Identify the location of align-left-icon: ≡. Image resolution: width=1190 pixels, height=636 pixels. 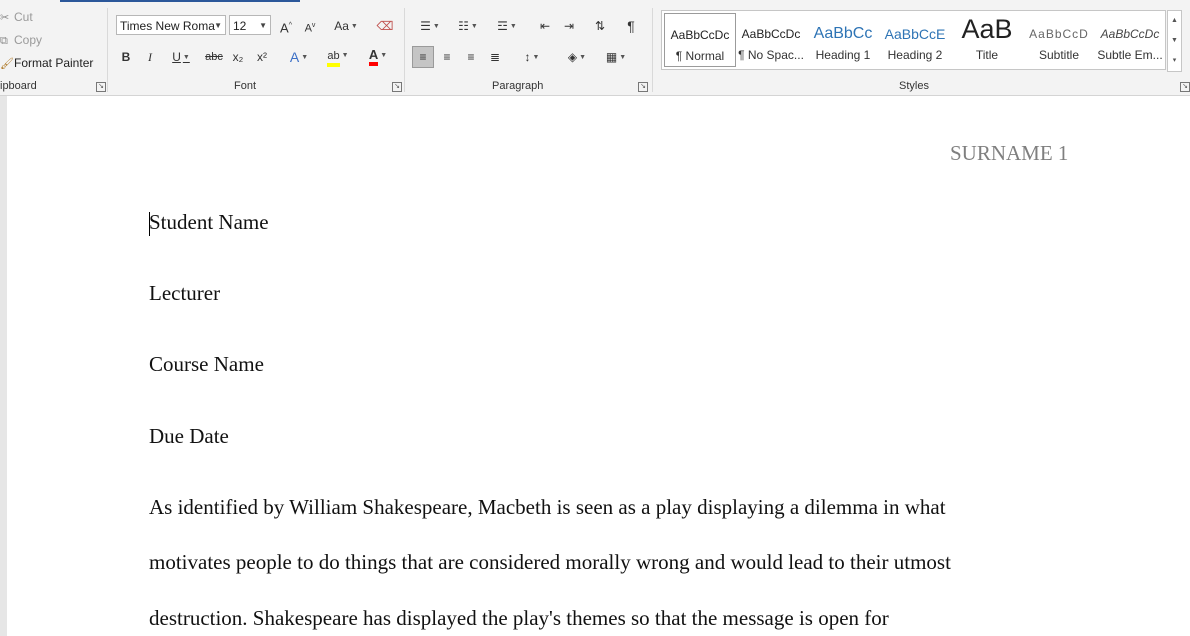
(423, 57).